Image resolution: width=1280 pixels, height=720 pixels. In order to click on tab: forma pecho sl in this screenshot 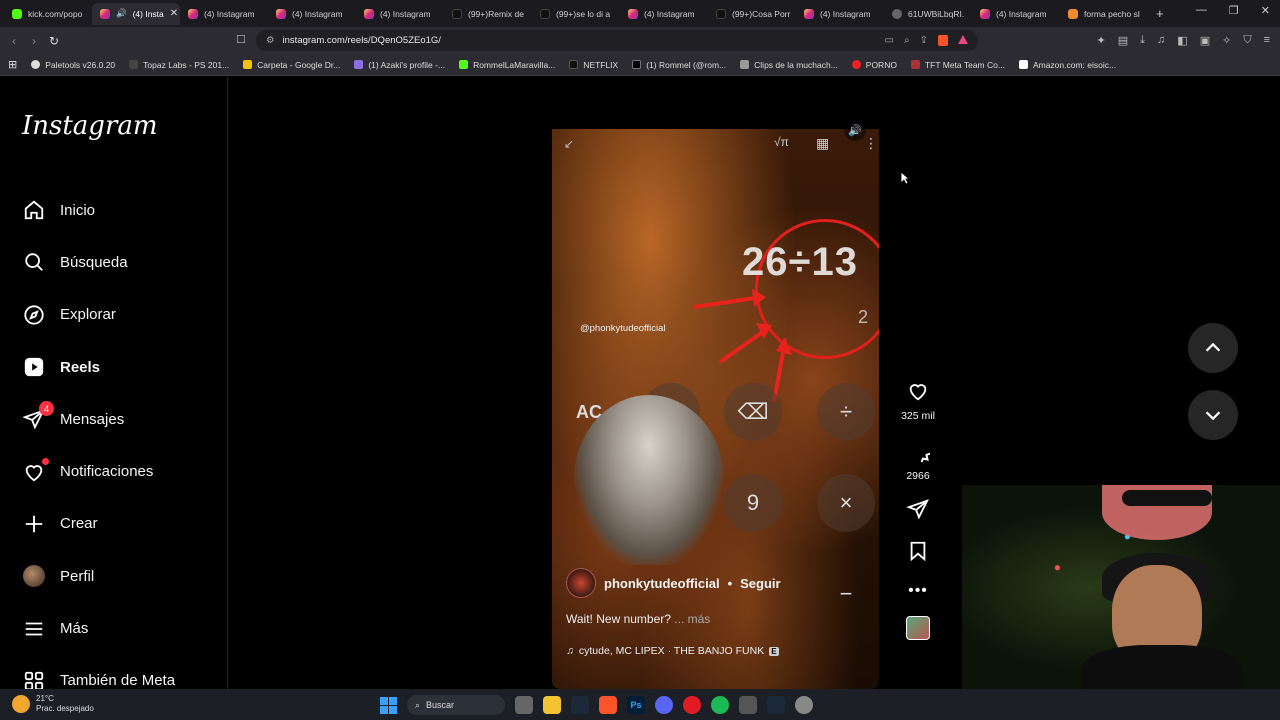, I will do `click(1104, 14)`.